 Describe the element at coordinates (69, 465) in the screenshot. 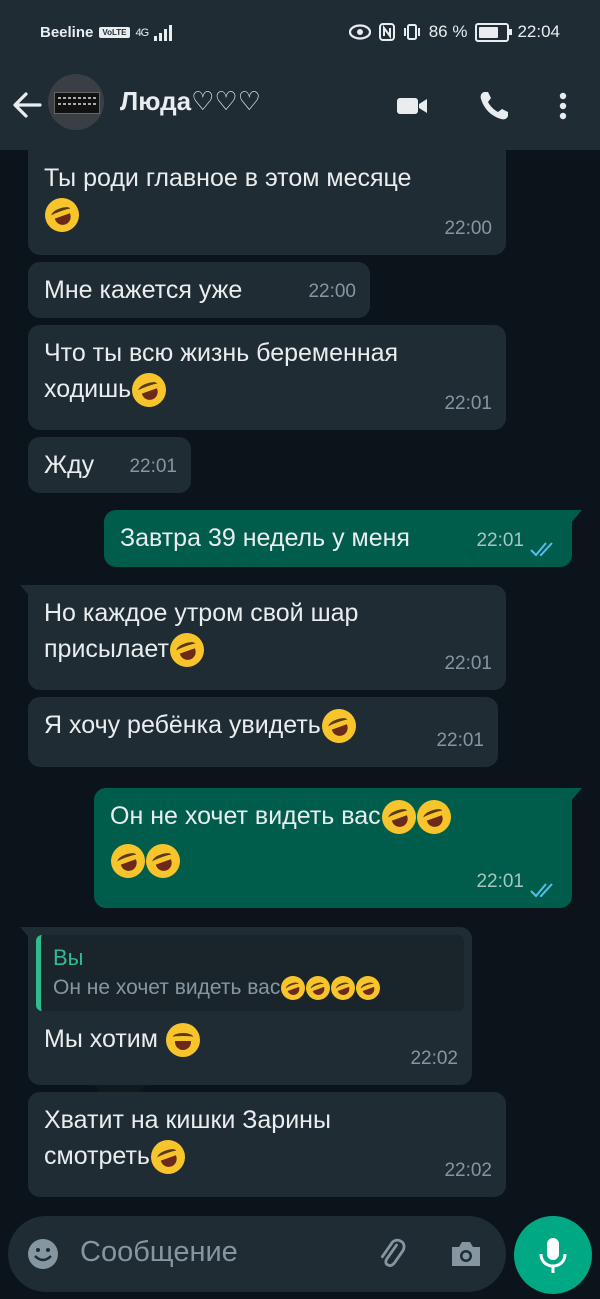

I see `message-text: Жду` at that location.